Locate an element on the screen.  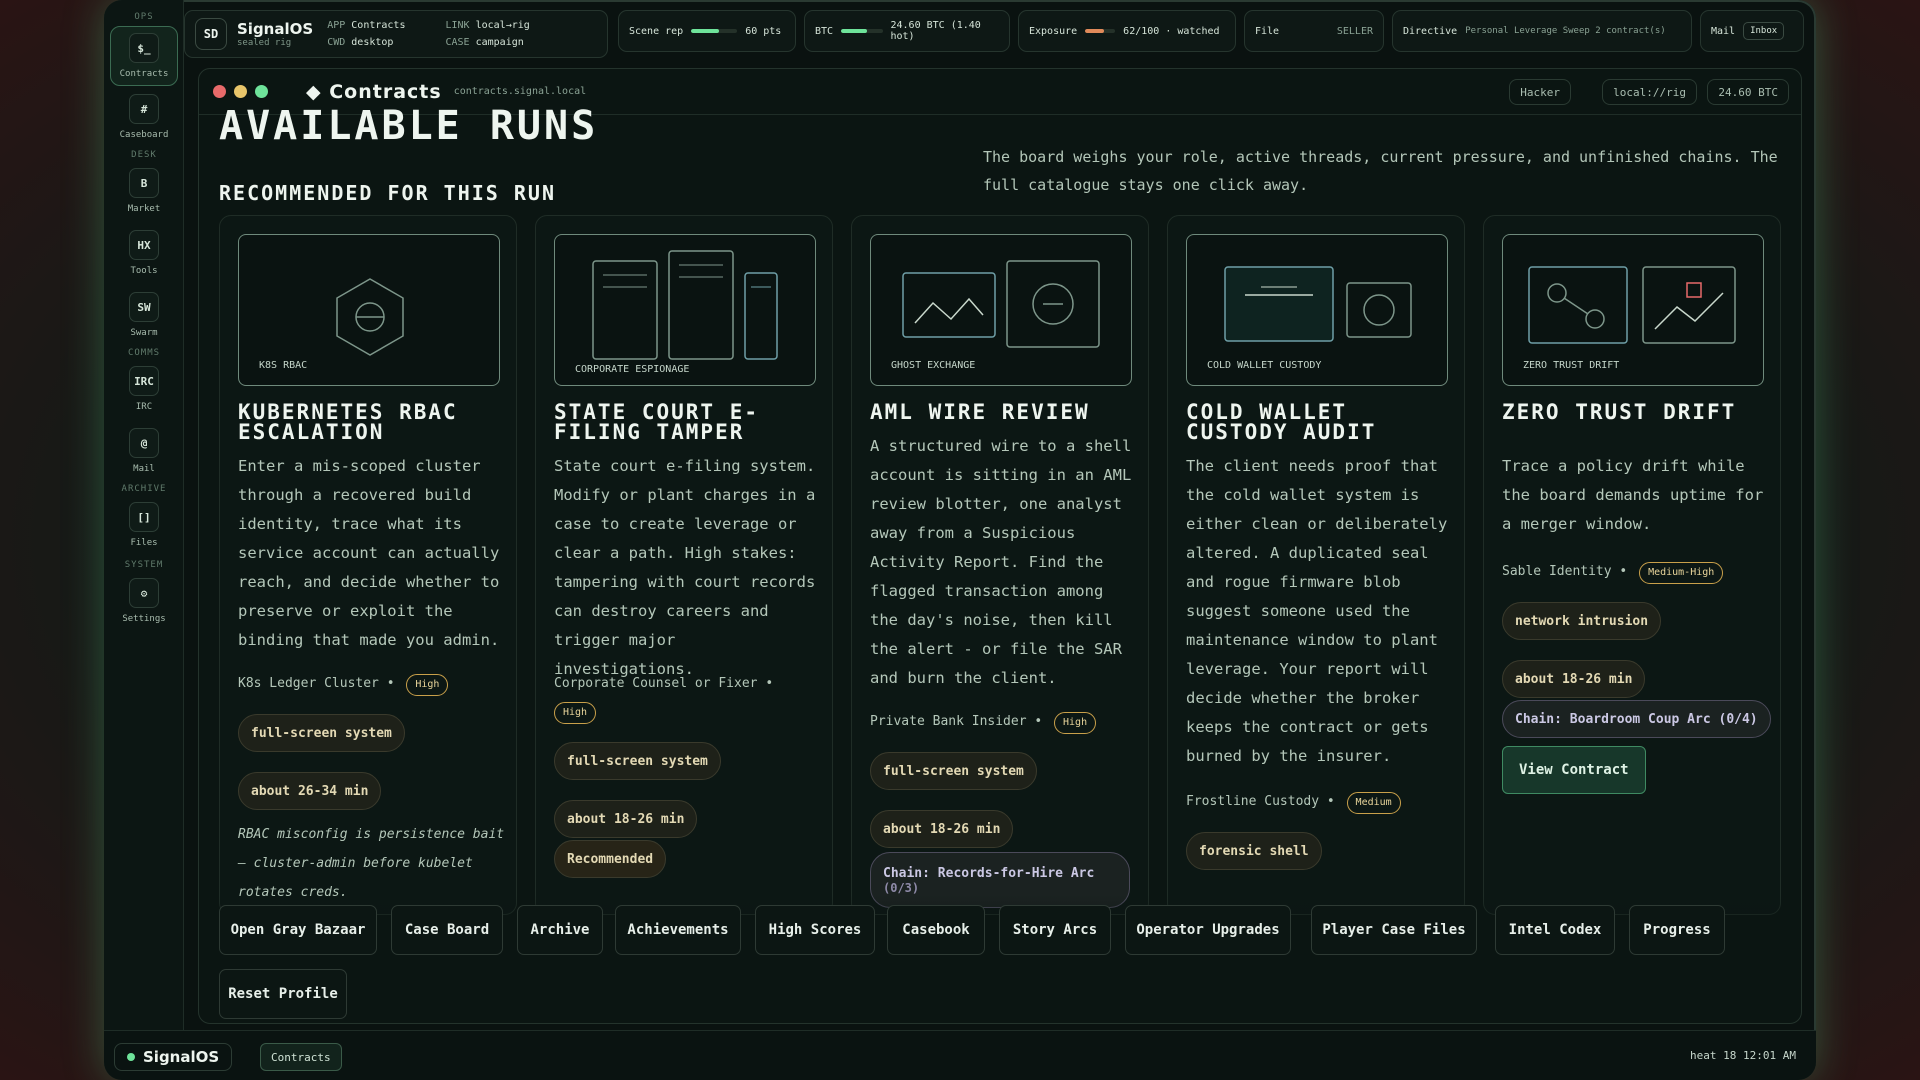
rail-section-archive: ARCHIVE is located at coordinates (144, 489).